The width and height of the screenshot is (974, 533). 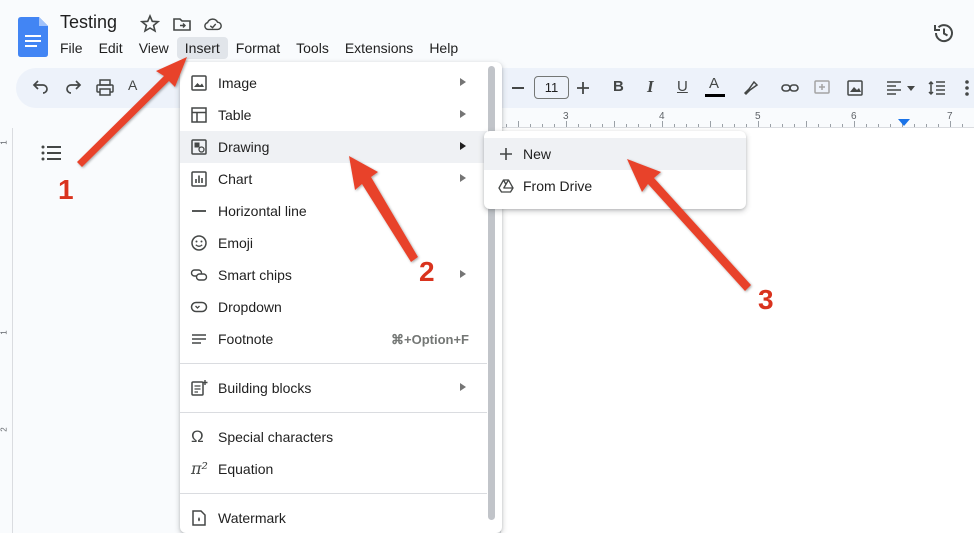 What do you see at coordinates (41, 88) in the screenshot?
I see `undo-icon` at bounding box center [41, 88].